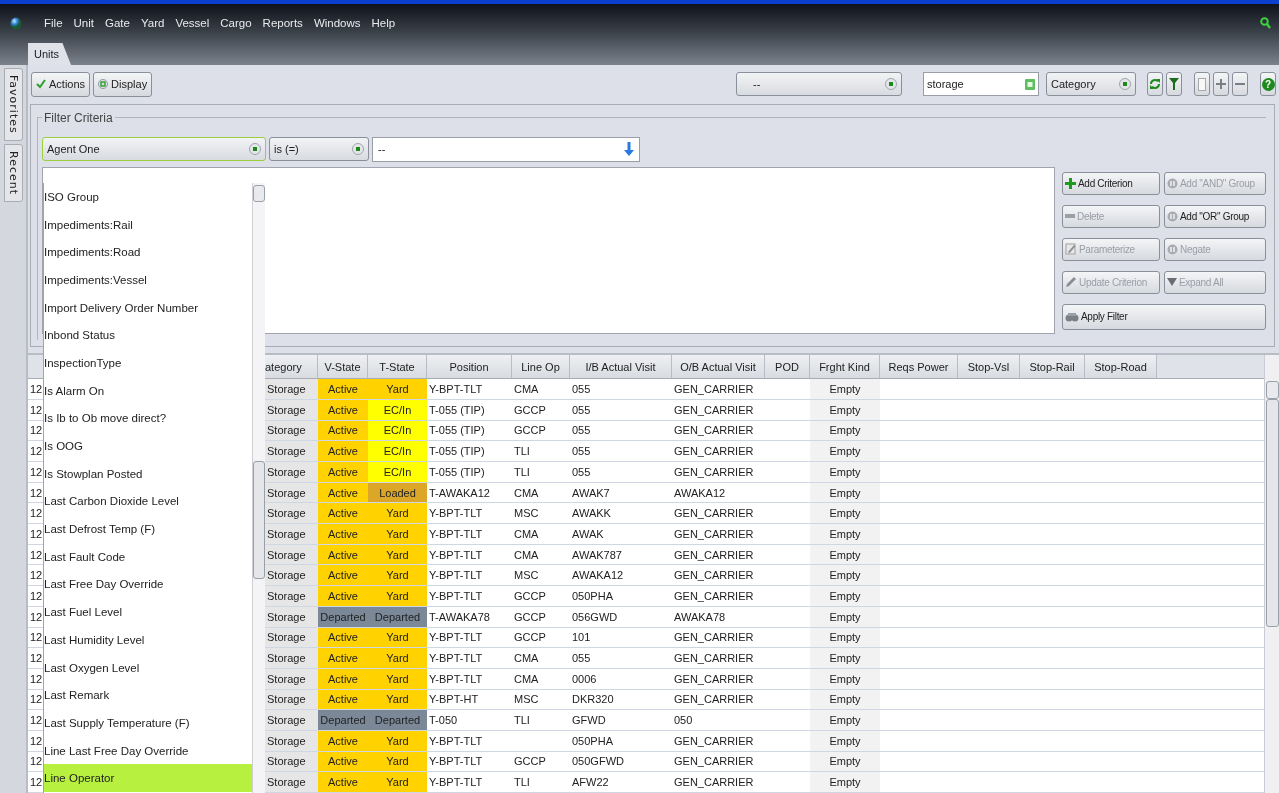  Describe the element at coordinates (152, 23) in the screenshot. I see `menu-item: Yard` at that location.